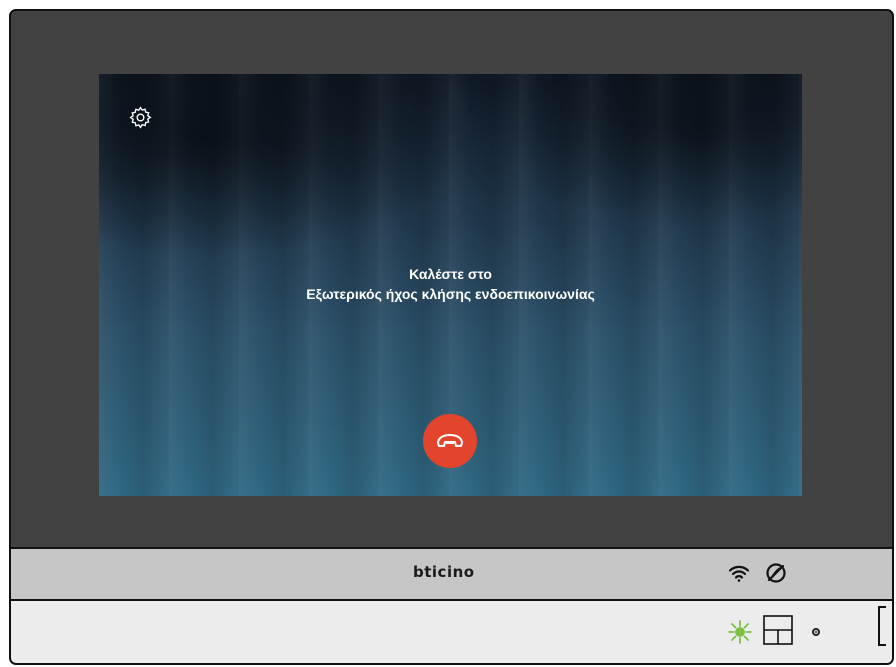 This screenshot has height=667, width=896. I want to click on device-lower-panel, so click(451, 632).